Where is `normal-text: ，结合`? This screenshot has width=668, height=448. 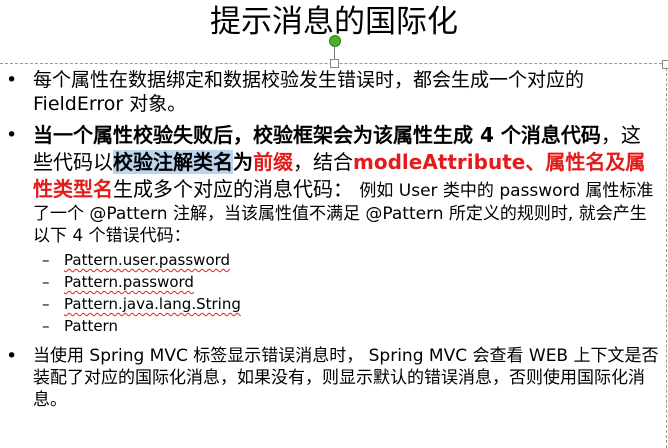
normal-text: ，结合 is located at coordinates (323, 162).